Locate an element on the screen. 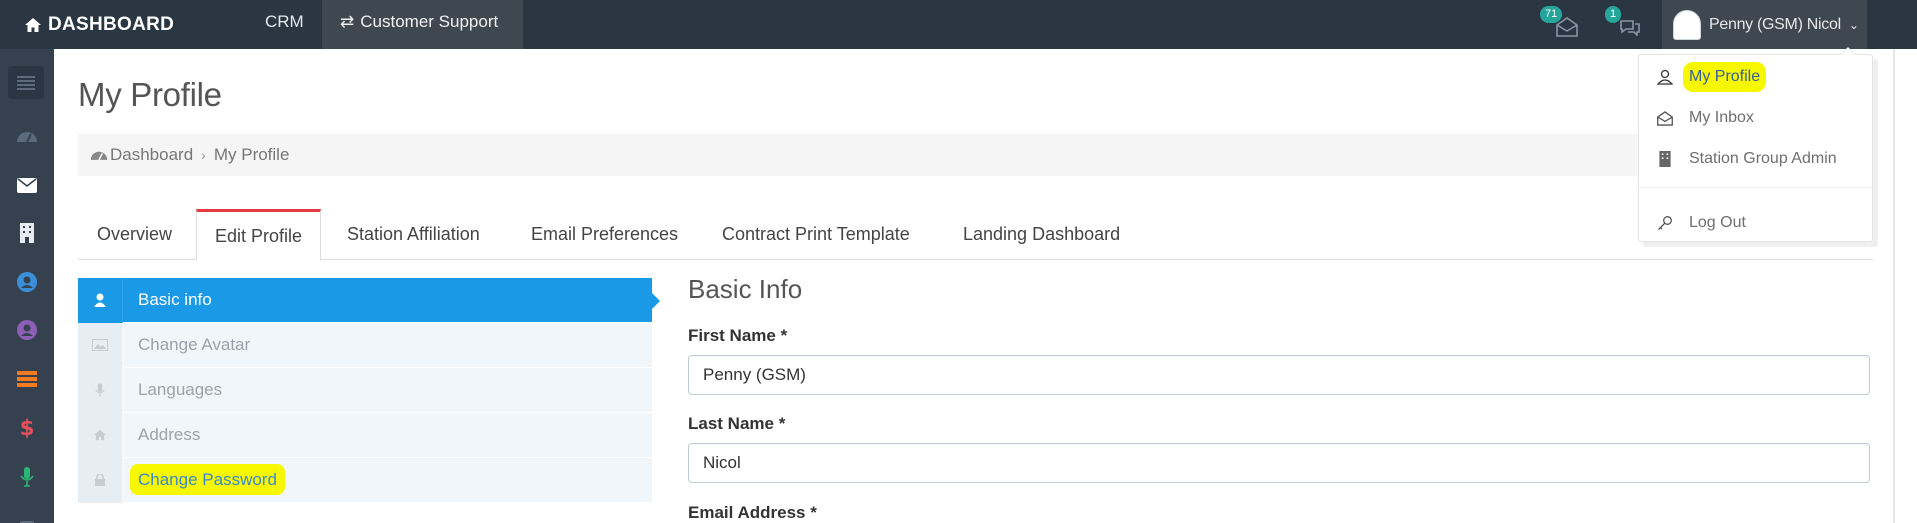  envelope-icon is located at coordinates (27, 185).